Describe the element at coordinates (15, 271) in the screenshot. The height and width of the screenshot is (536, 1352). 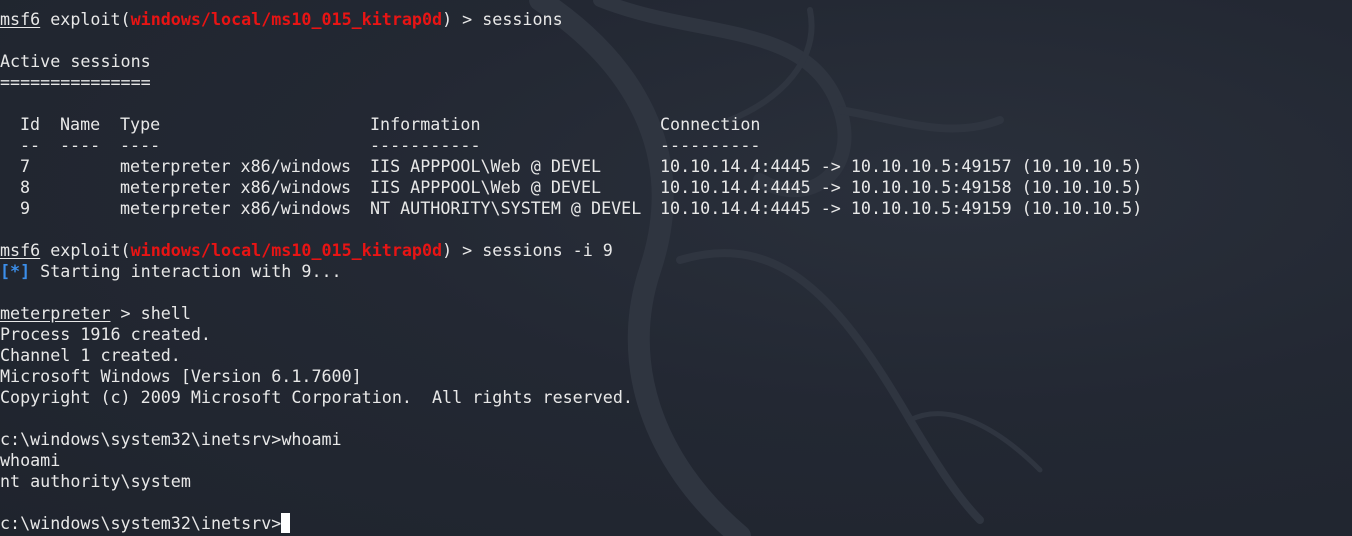
I see `status-marker: [*]` at that location.